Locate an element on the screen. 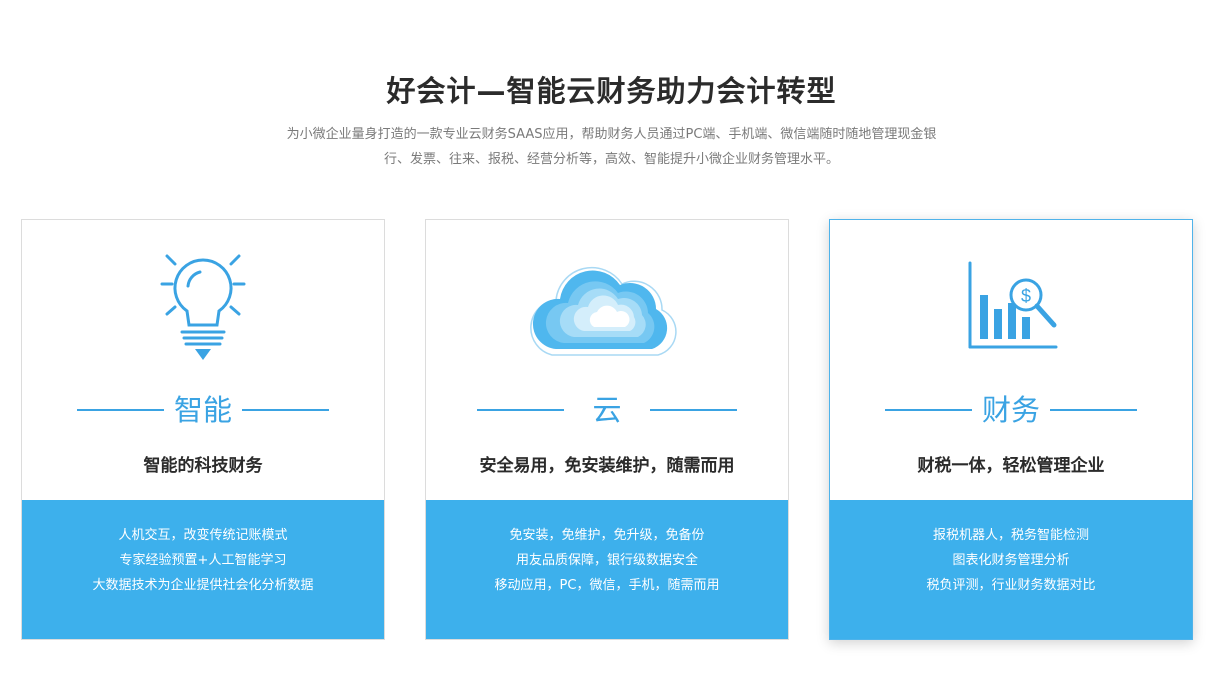 Image resolution: width=1223 pixels, height=694 pixels. card-detail-line: 税负评测，行业财务数据对比 is located at coordinates (1011, 585).